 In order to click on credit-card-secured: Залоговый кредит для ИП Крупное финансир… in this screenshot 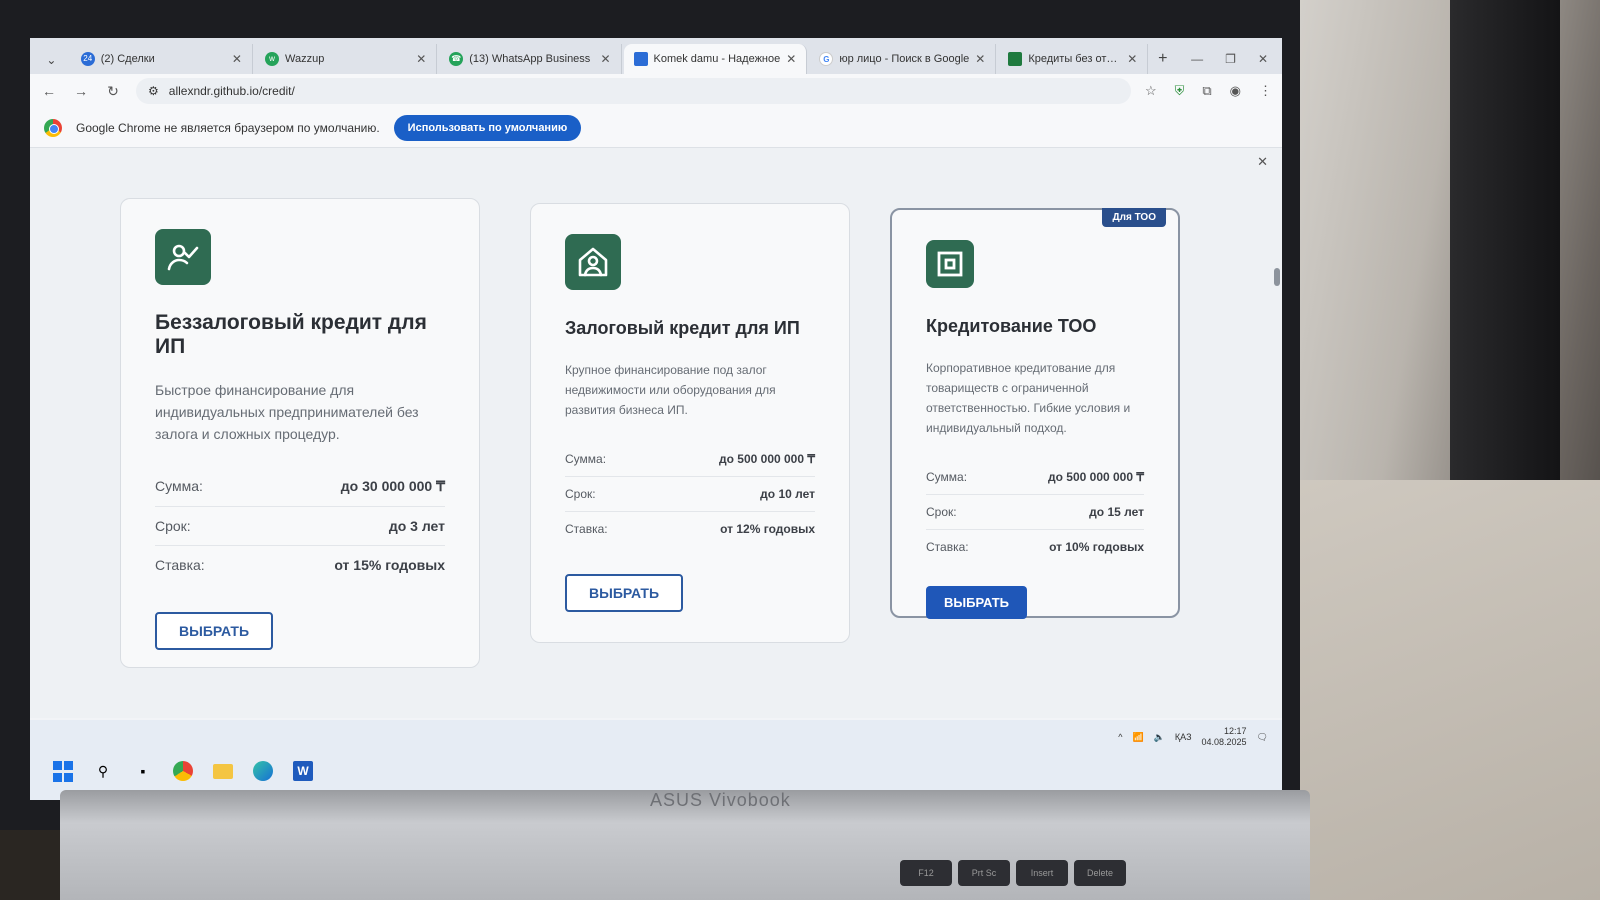, I will do `click(690, 423)`.